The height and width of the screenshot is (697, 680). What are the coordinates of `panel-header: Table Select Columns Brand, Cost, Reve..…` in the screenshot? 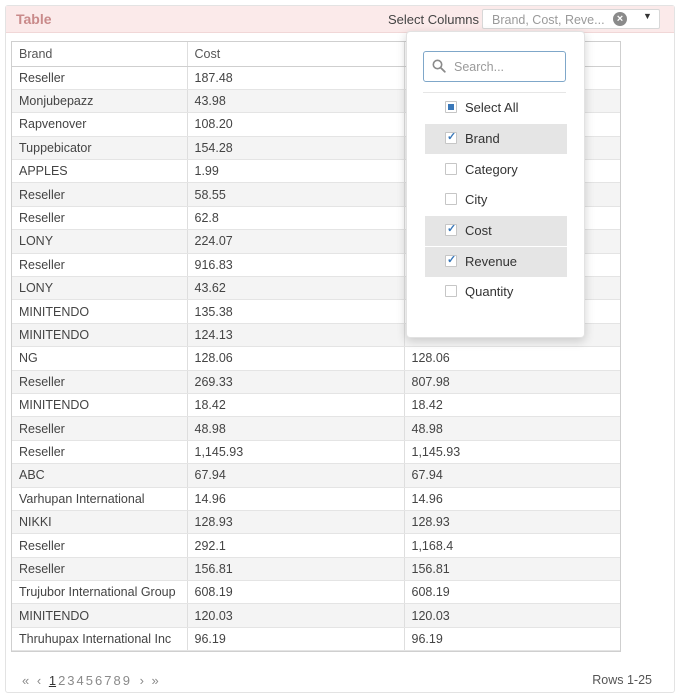 It's located at (340, 19).